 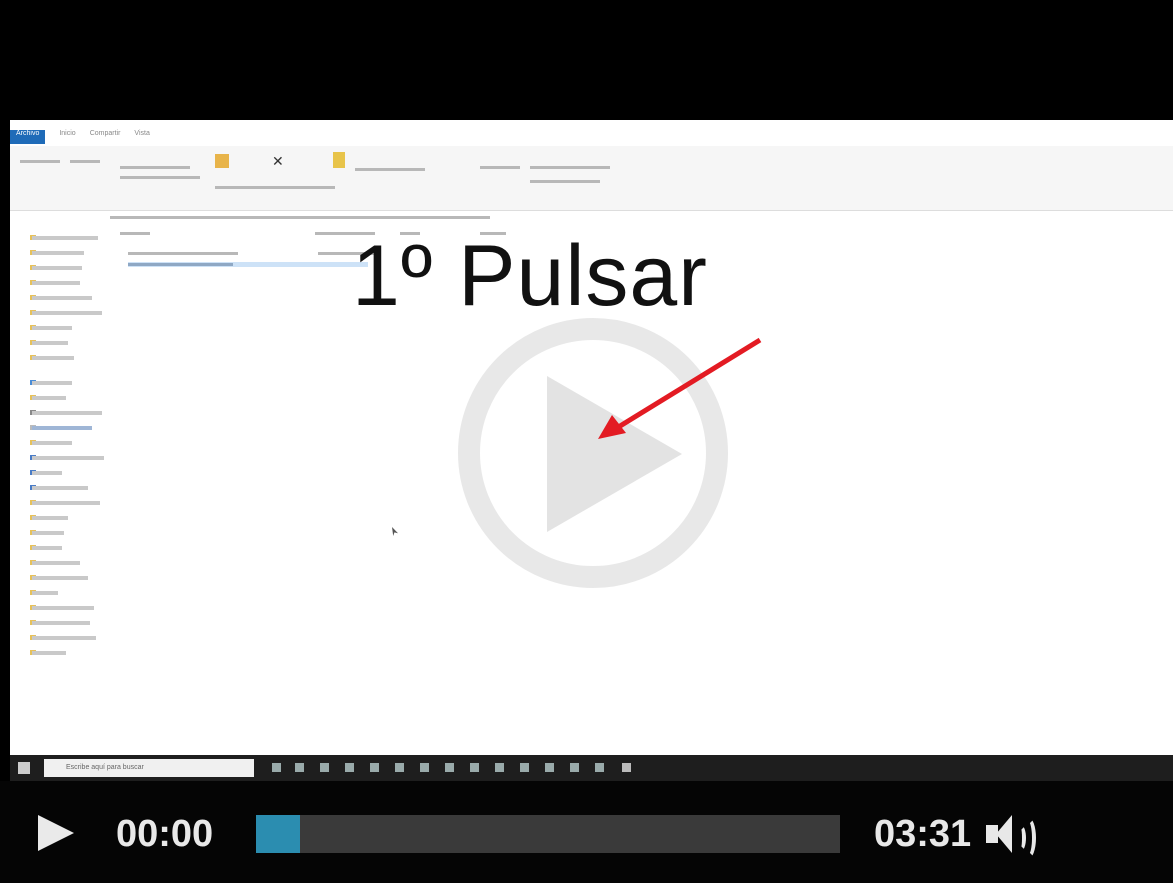 What do you see at coordinates (324, 767) in the screenshot?
I see `explorer-icon` at bounding box center [324, 767].